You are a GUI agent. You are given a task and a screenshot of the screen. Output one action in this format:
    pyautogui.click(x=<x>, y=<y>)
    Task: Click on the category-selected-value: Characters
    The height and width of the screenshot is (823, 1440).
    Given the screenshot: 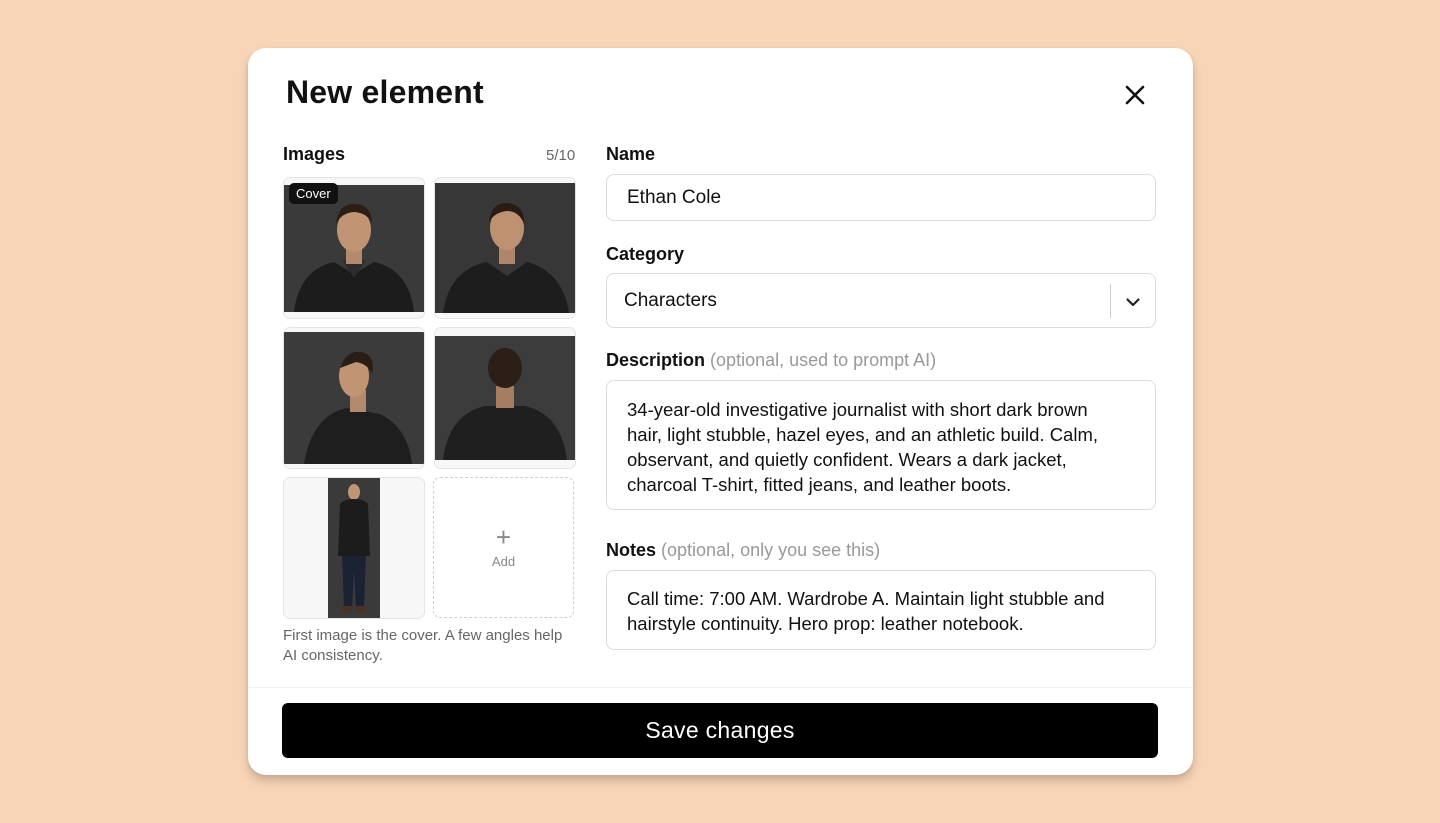 What is the action you would take?
    pyautogui.click(x=670, y=300)
    